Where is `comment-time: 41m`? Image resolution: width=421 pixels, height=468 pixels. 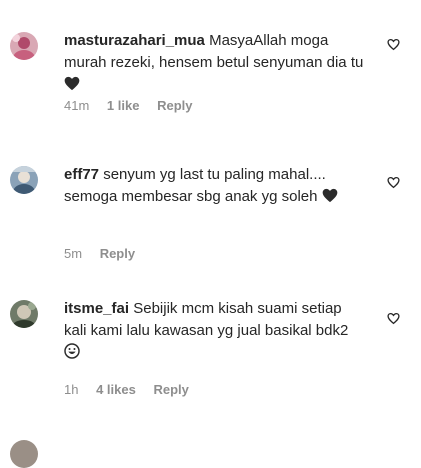
comment-time: 41m is located at coordinates (77, 105).